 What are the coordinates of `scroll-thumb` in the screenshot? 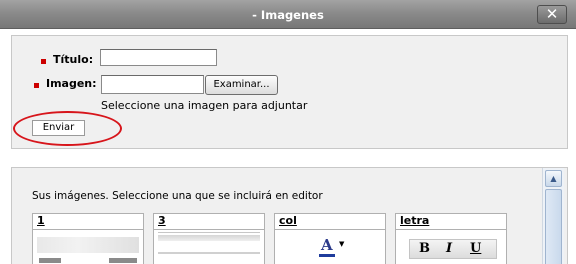 It's located at (553, 226).